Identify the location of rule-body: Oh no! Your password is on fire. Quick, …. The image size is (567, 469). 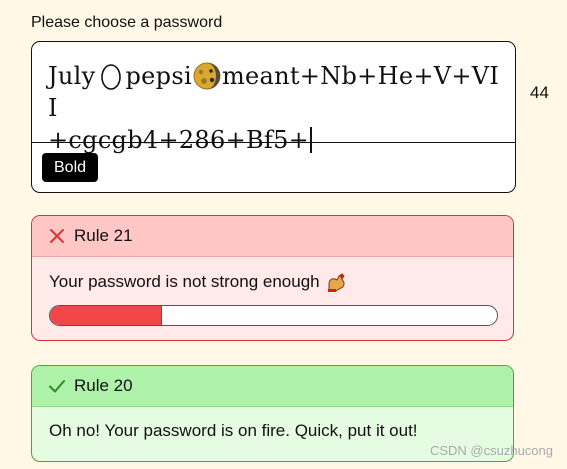
(272, 424).